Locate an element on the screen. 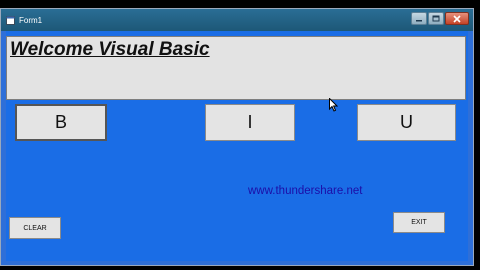  form-icon is located at coordinates (10, 20).